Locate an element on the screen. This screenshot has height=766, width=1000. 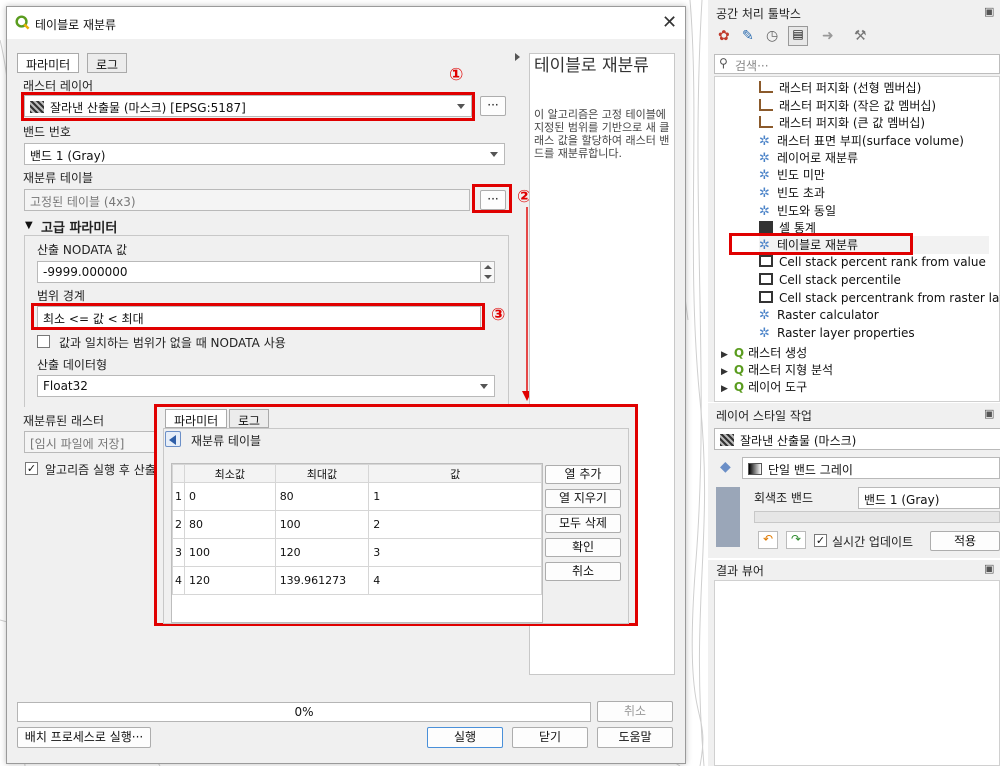
scripts-icon: ✎ is located at coordinates (748, 36).